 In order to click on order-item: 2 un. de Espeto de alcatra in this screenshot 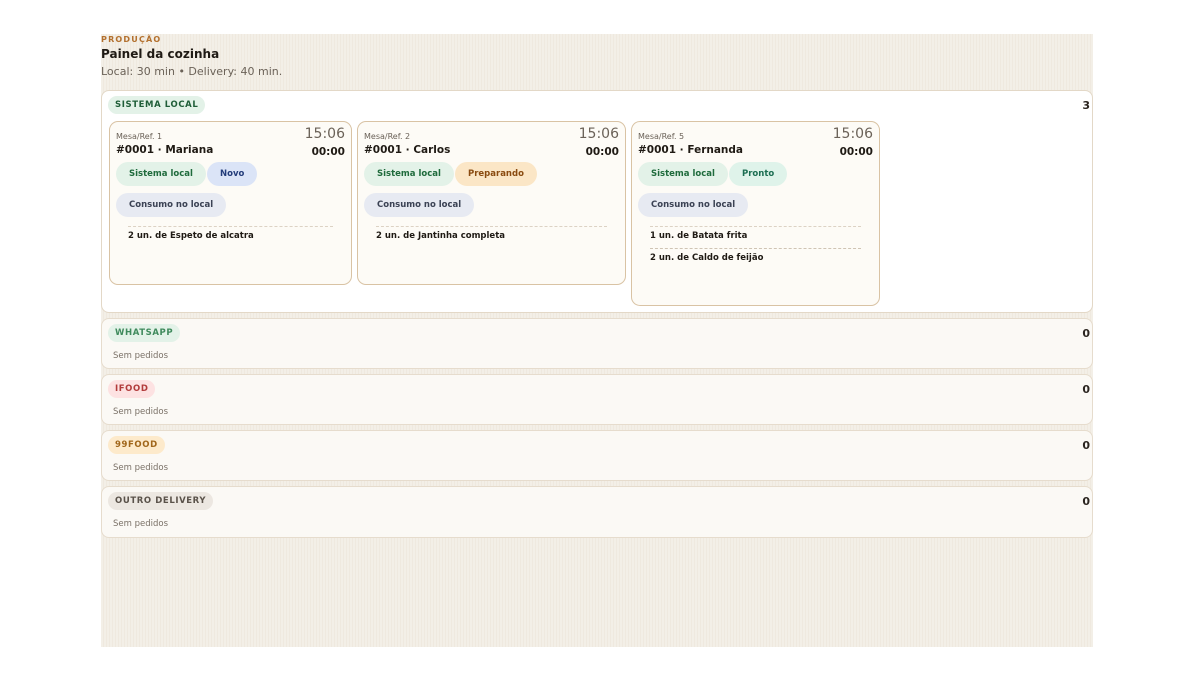, I will do `click(191, 236)`.